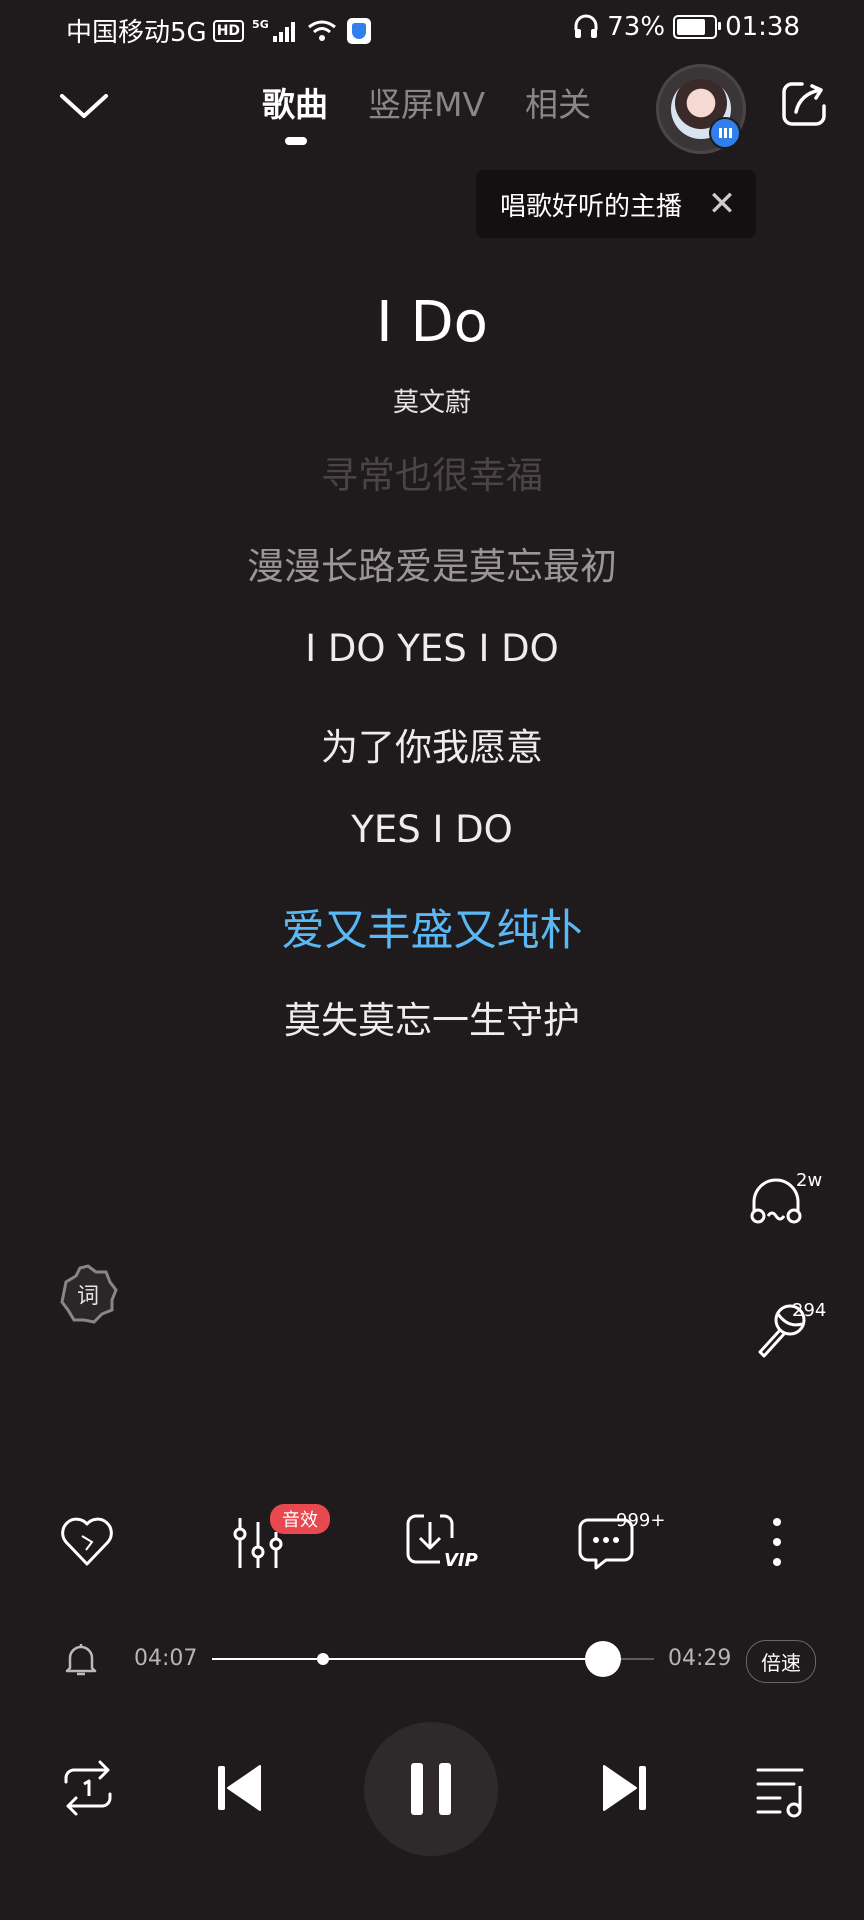  I want to click on pause-button, so click(431, 1789).